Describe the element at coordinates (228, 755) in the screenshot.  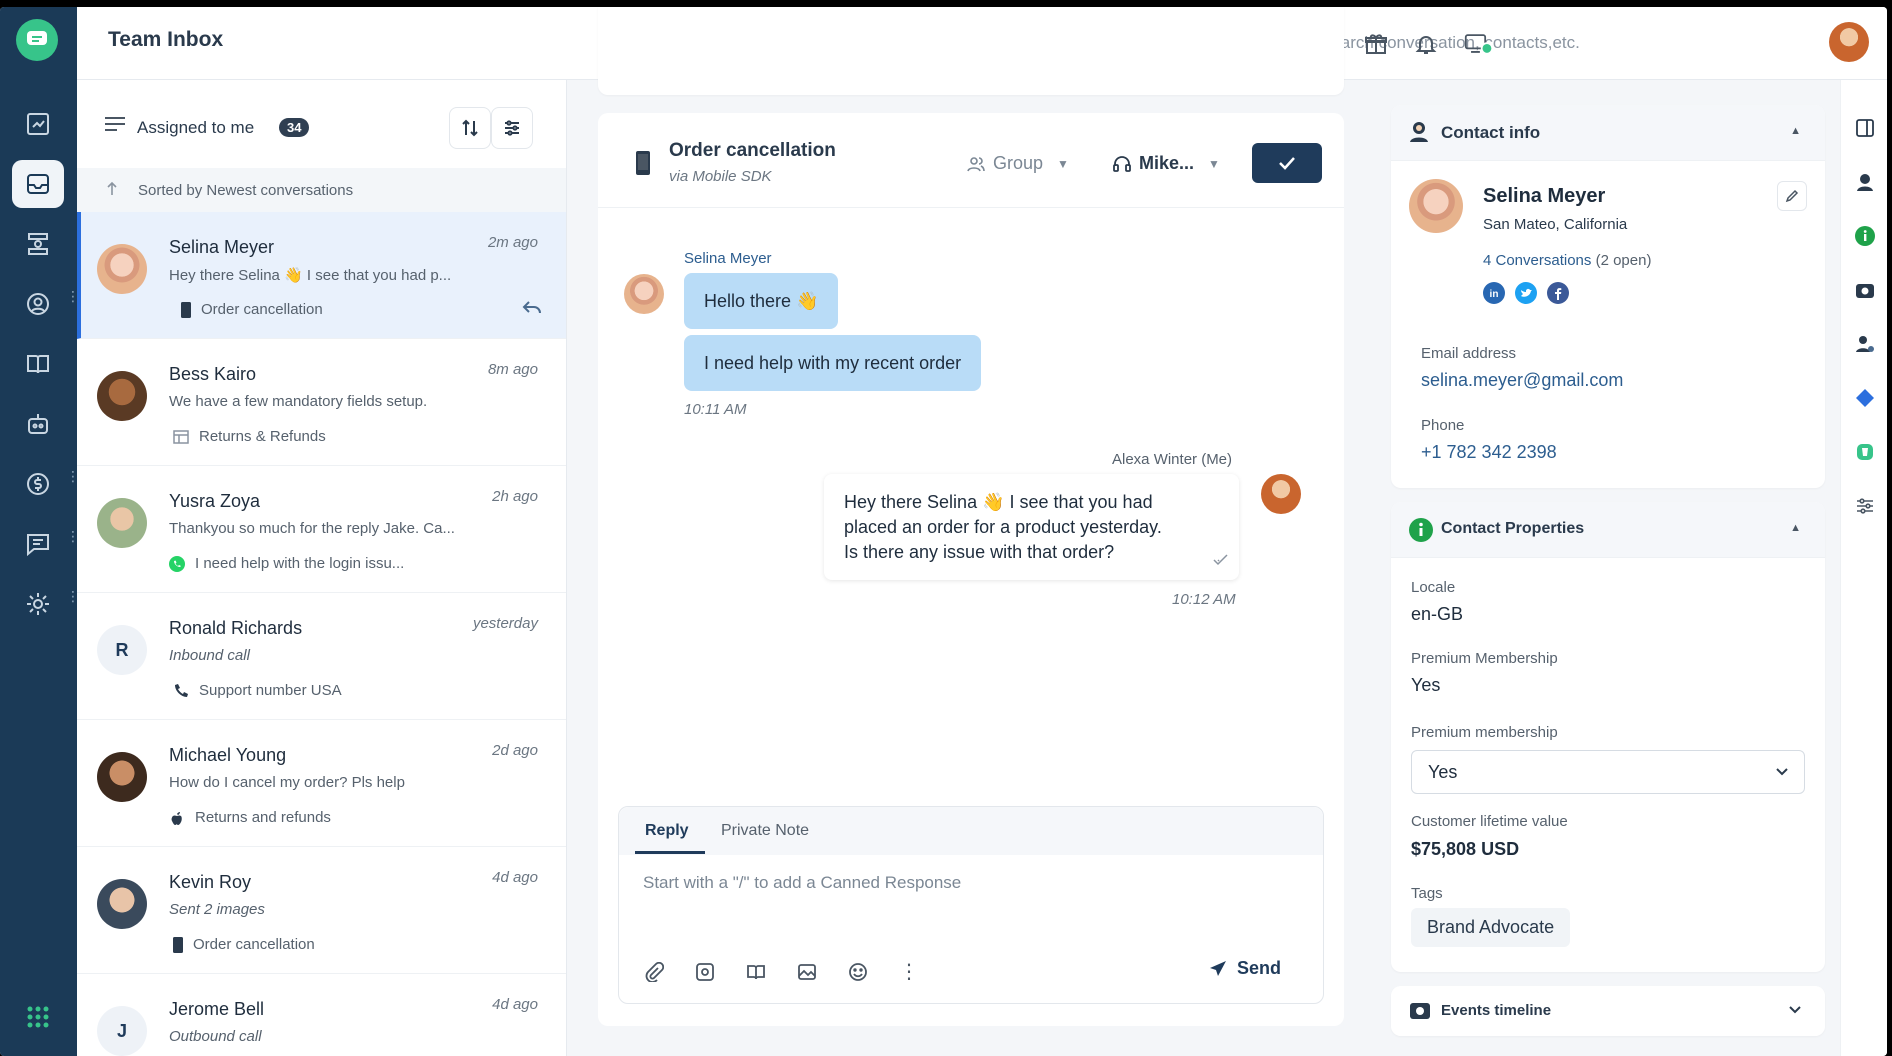
I see `contact-name: Michael Young` at that location.